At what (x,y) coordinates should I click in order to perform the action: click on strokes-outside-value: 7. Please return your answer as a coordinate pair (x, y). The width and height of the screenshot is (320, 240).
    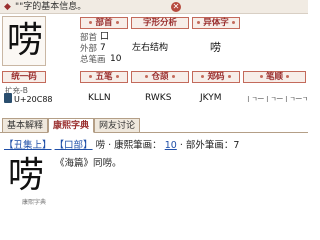
    Looking at the image, I should click on (103, 48).